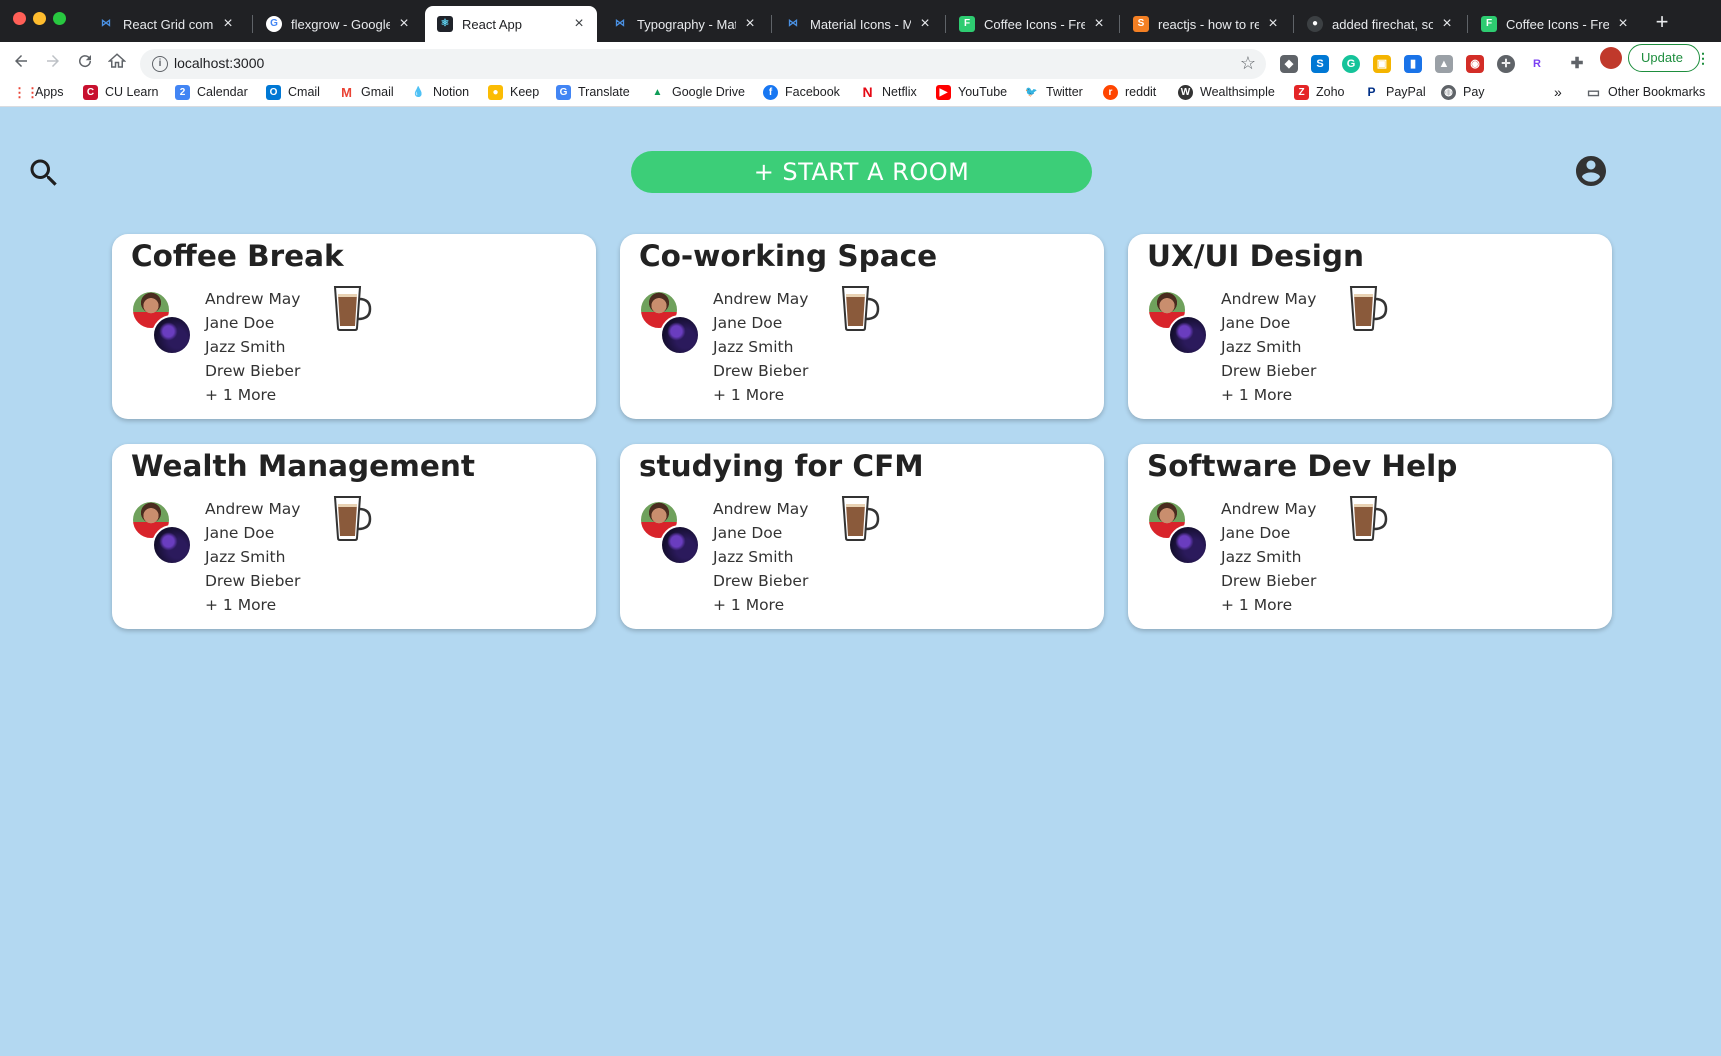  I want to click on profile-avatar, so click(1611, 58).